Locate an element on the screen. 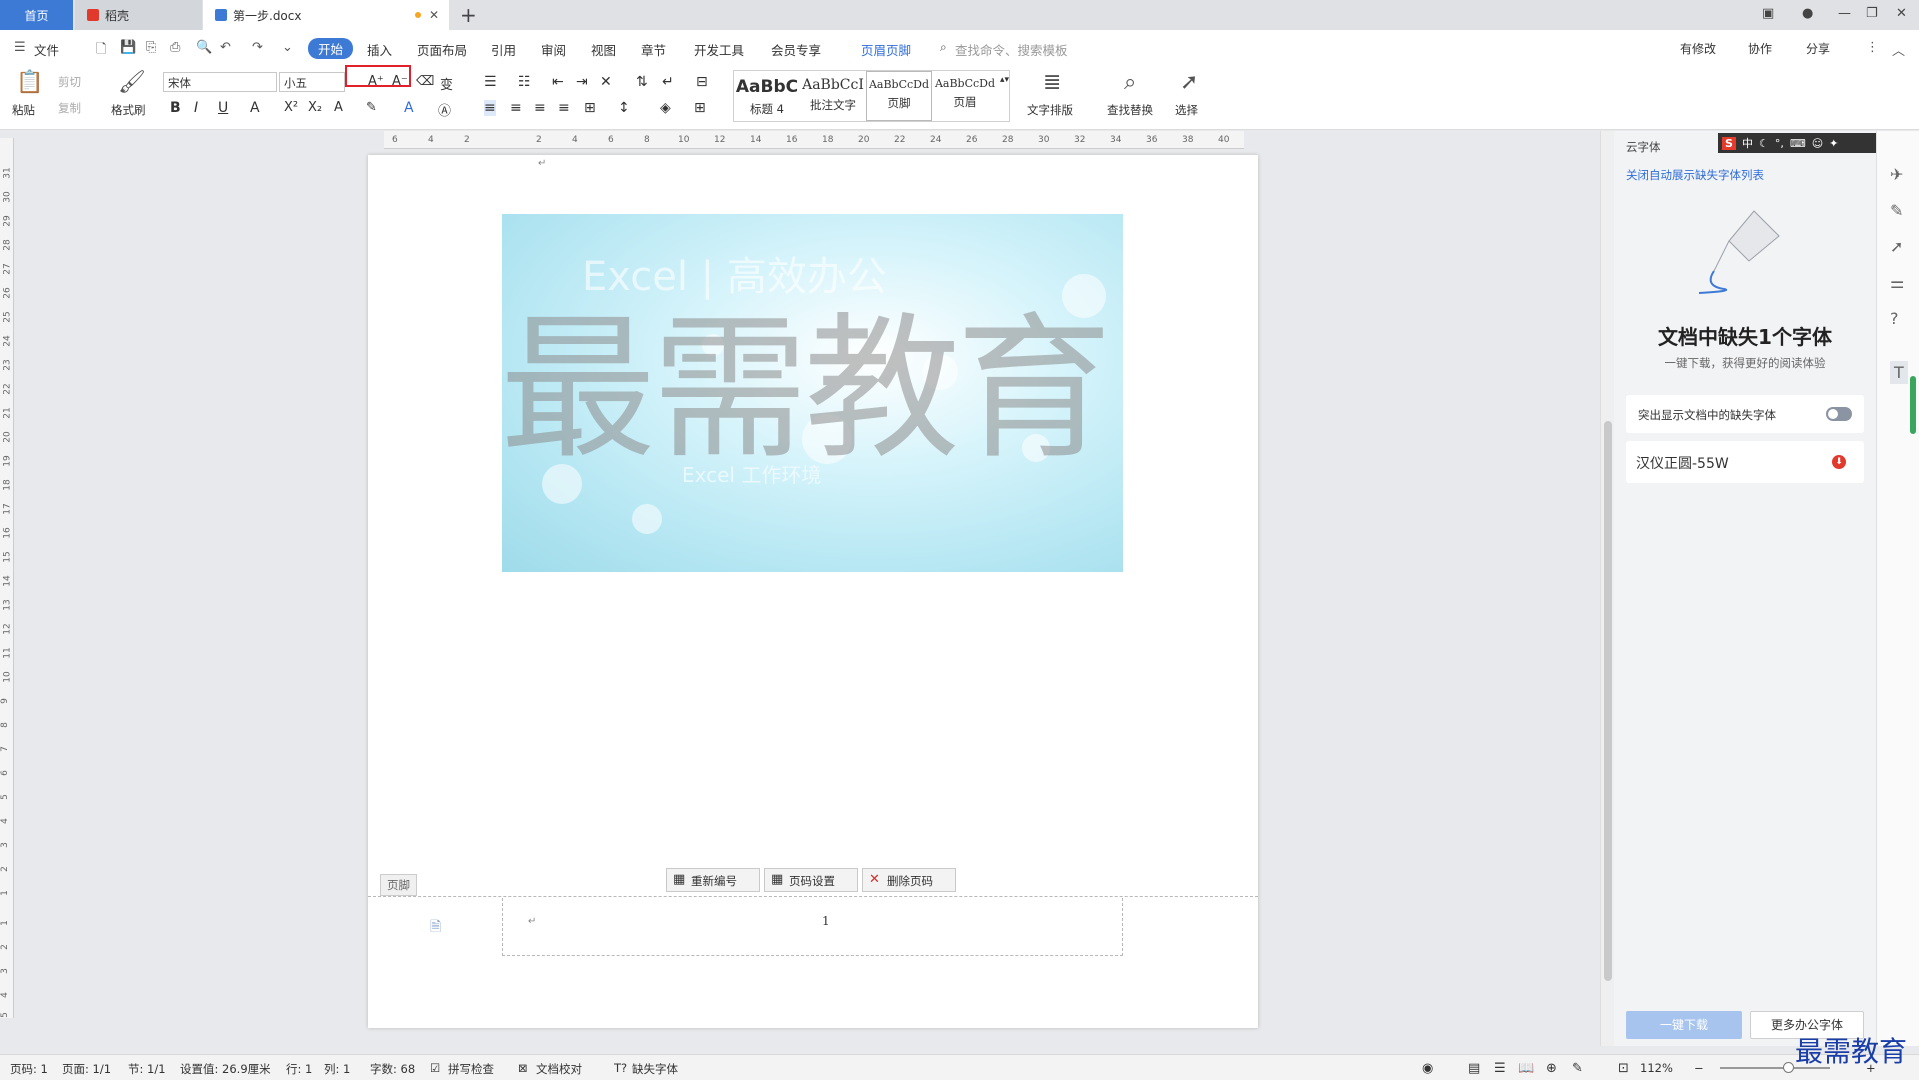  renumber-button: ▦ 重新编号 is located at coordinates (713, 880).